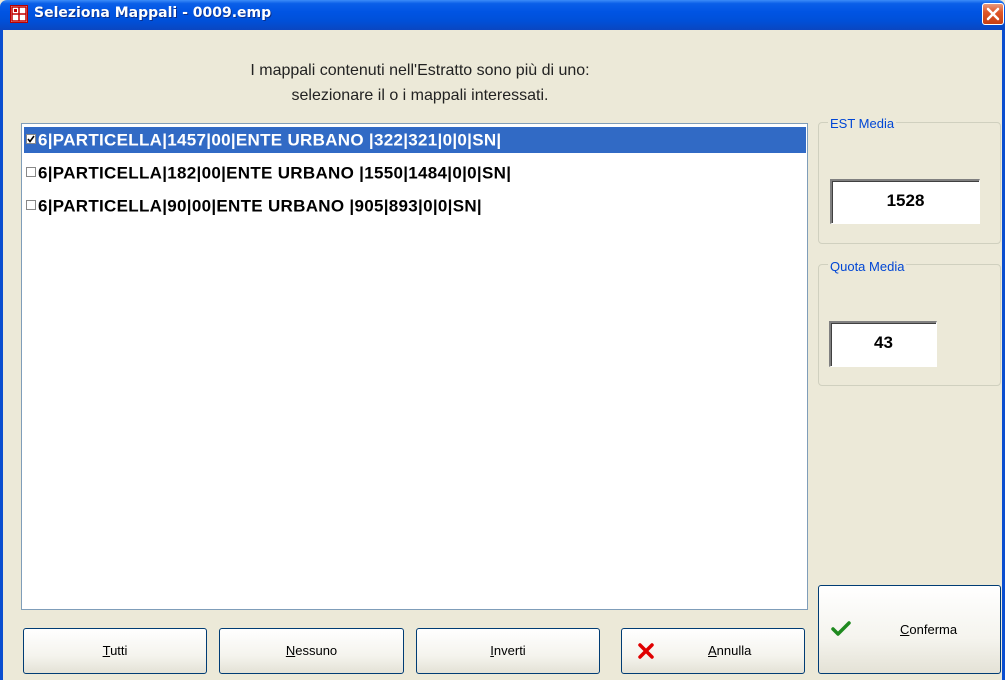 The width and height of the screenshot is (1005, 680). What do you see at coordinates (905, 629) in the screenshot?
I see `conferma-mnemonic: C` at bounding box center [905, 629].